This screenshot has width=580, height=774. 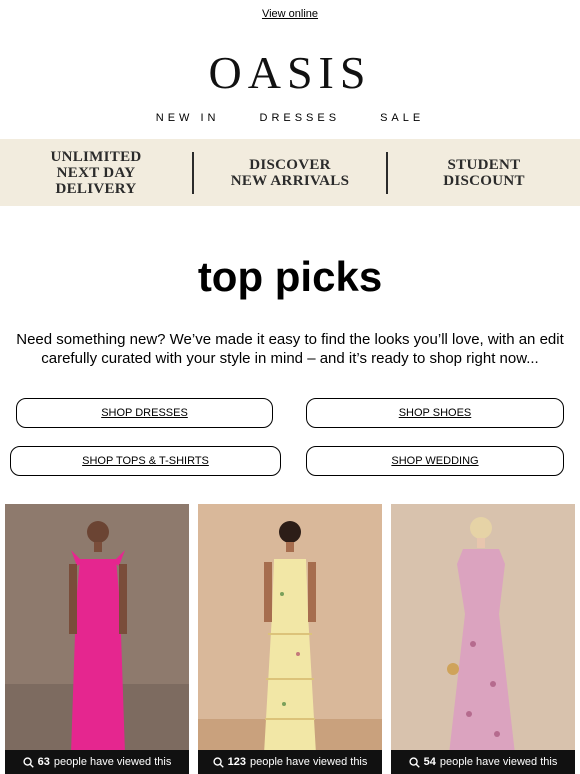 I want to click on page-title: top picks, so click(x=290, y=276).